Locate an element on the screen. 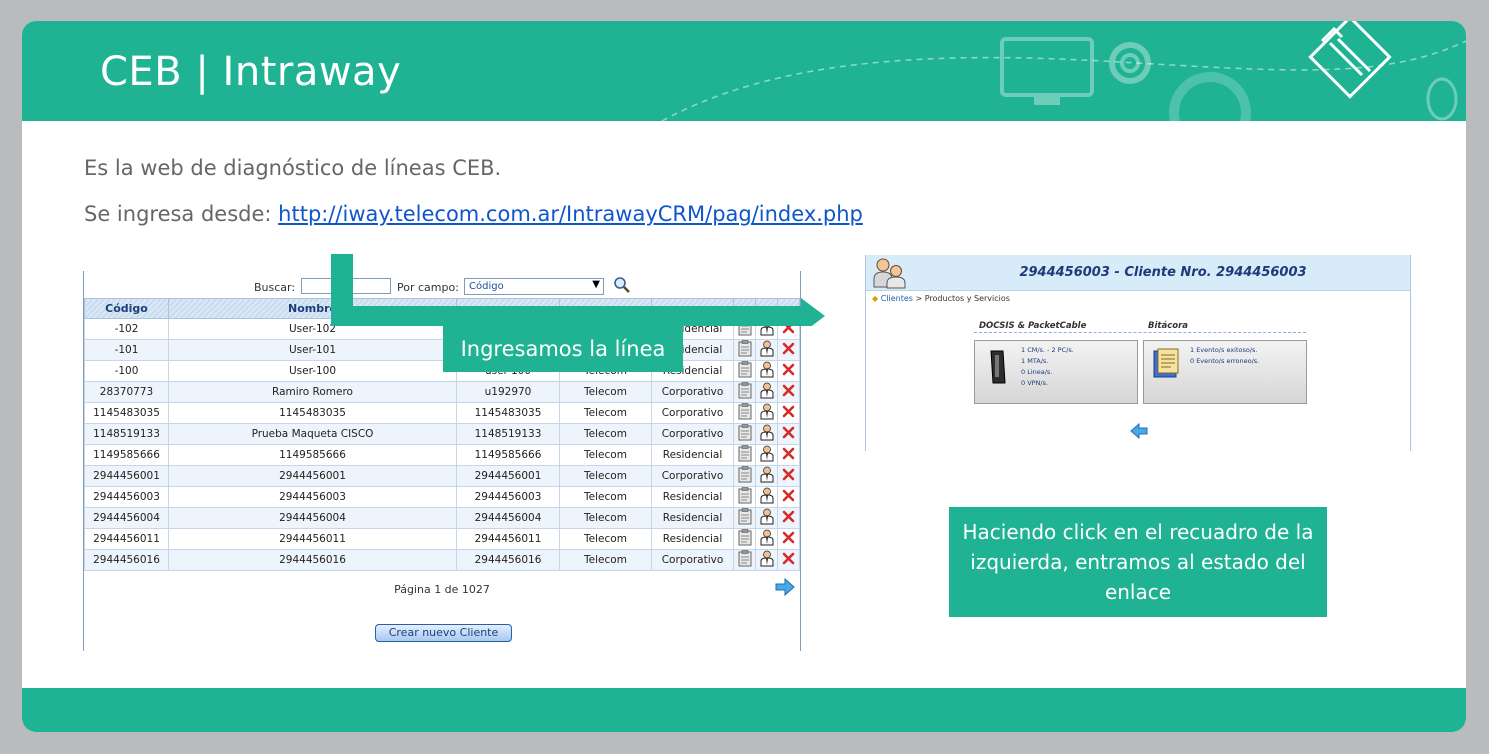 Image resolution: width=1489 pixels, height=754 pixels. slide-title: CEB | Intraway is located at coordinates (251, 72).